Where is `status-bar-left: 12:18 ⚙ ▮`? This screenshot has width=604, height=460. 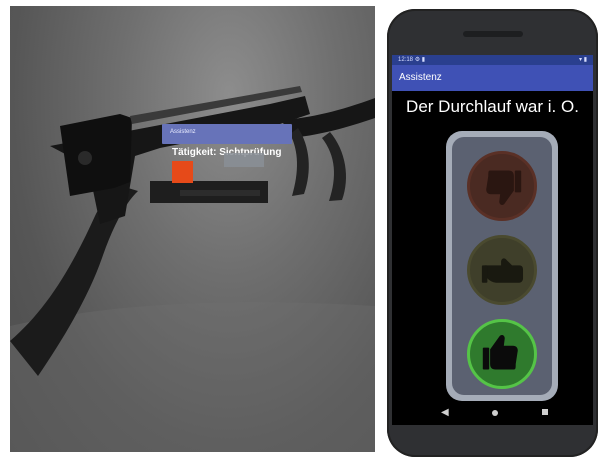
status-bar-left: 12:18 ⚙ ▮ is located at coordinates (411, 60).